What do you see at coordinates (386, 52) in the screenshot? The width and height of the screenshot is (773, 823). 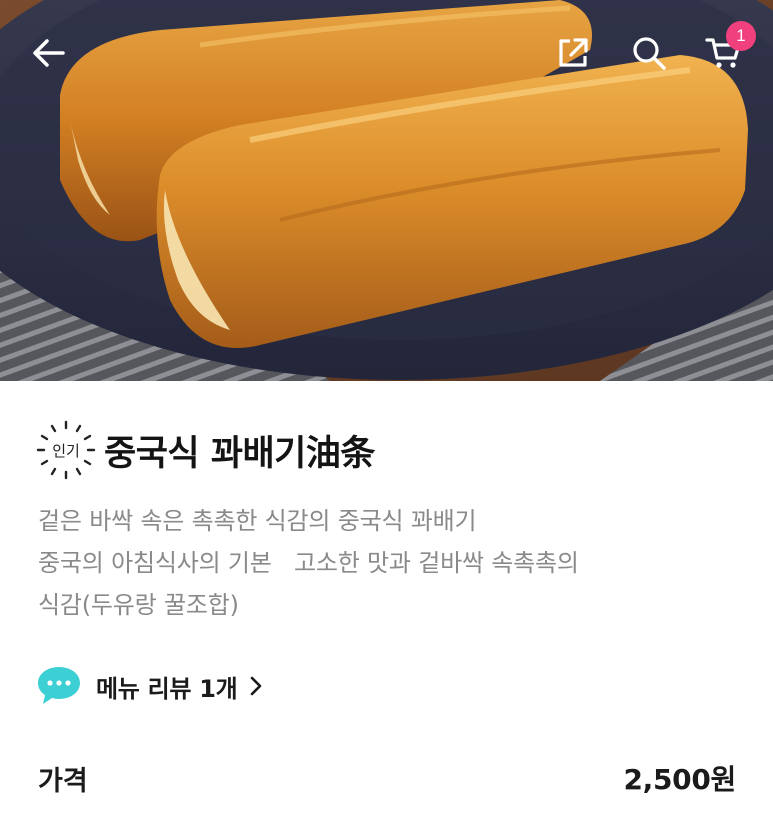 I see `top-bar: 1` at bounding box center [386, 52].